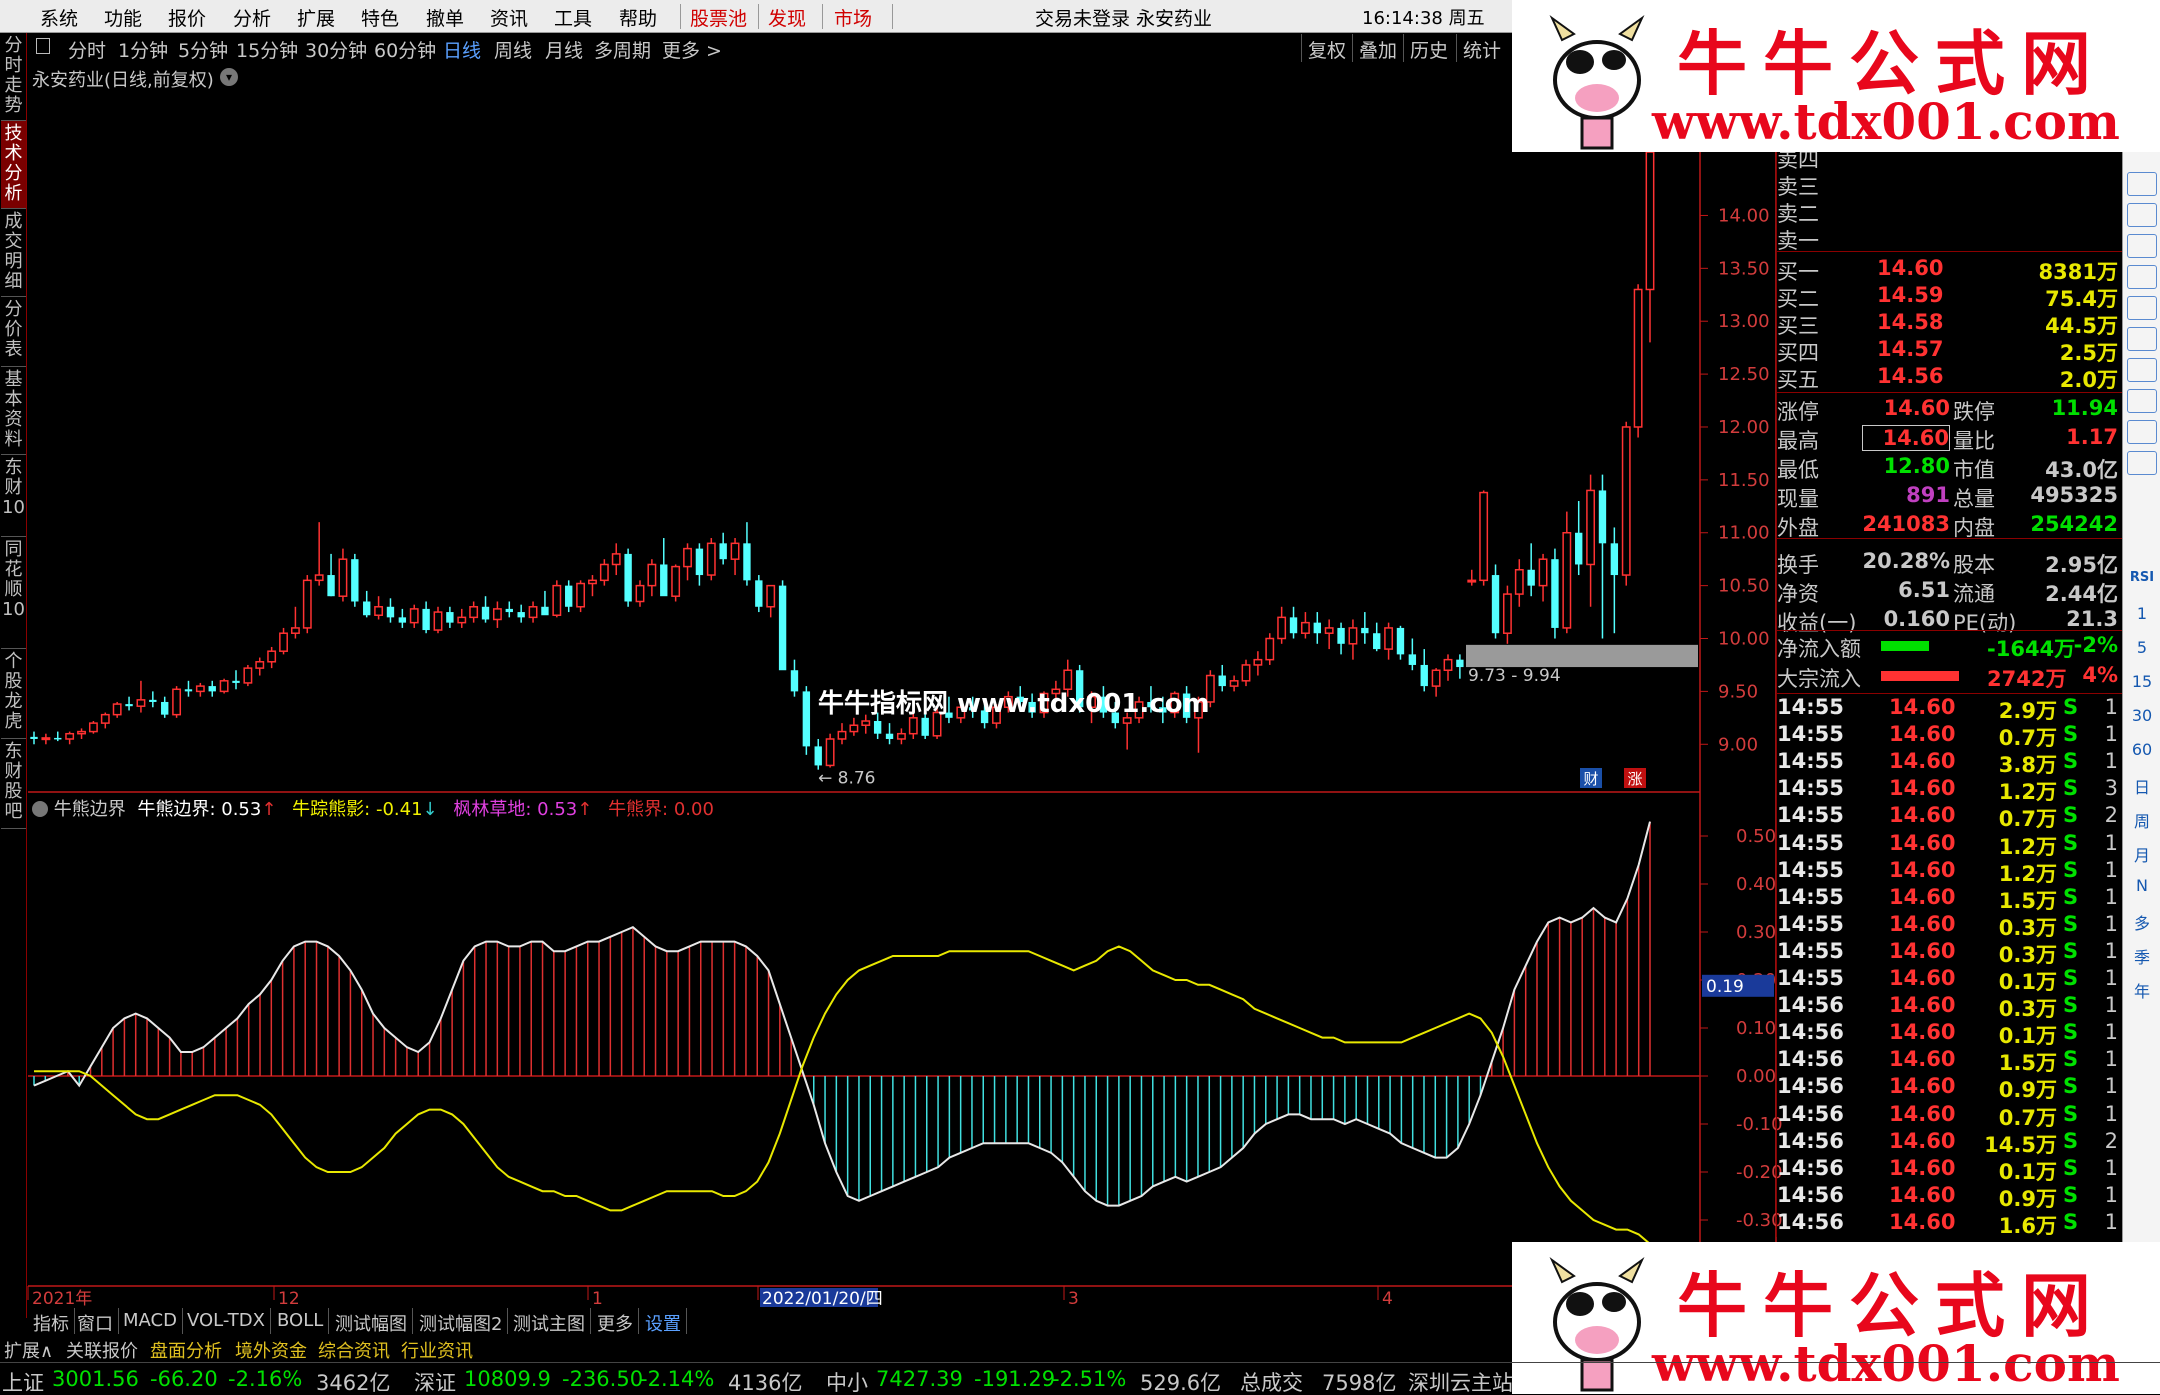 Image resolution: width=2160 pixels, height=1395 pixels. I want to click on price-range-label: 9.73 - 9.94, so click(1514, 676).